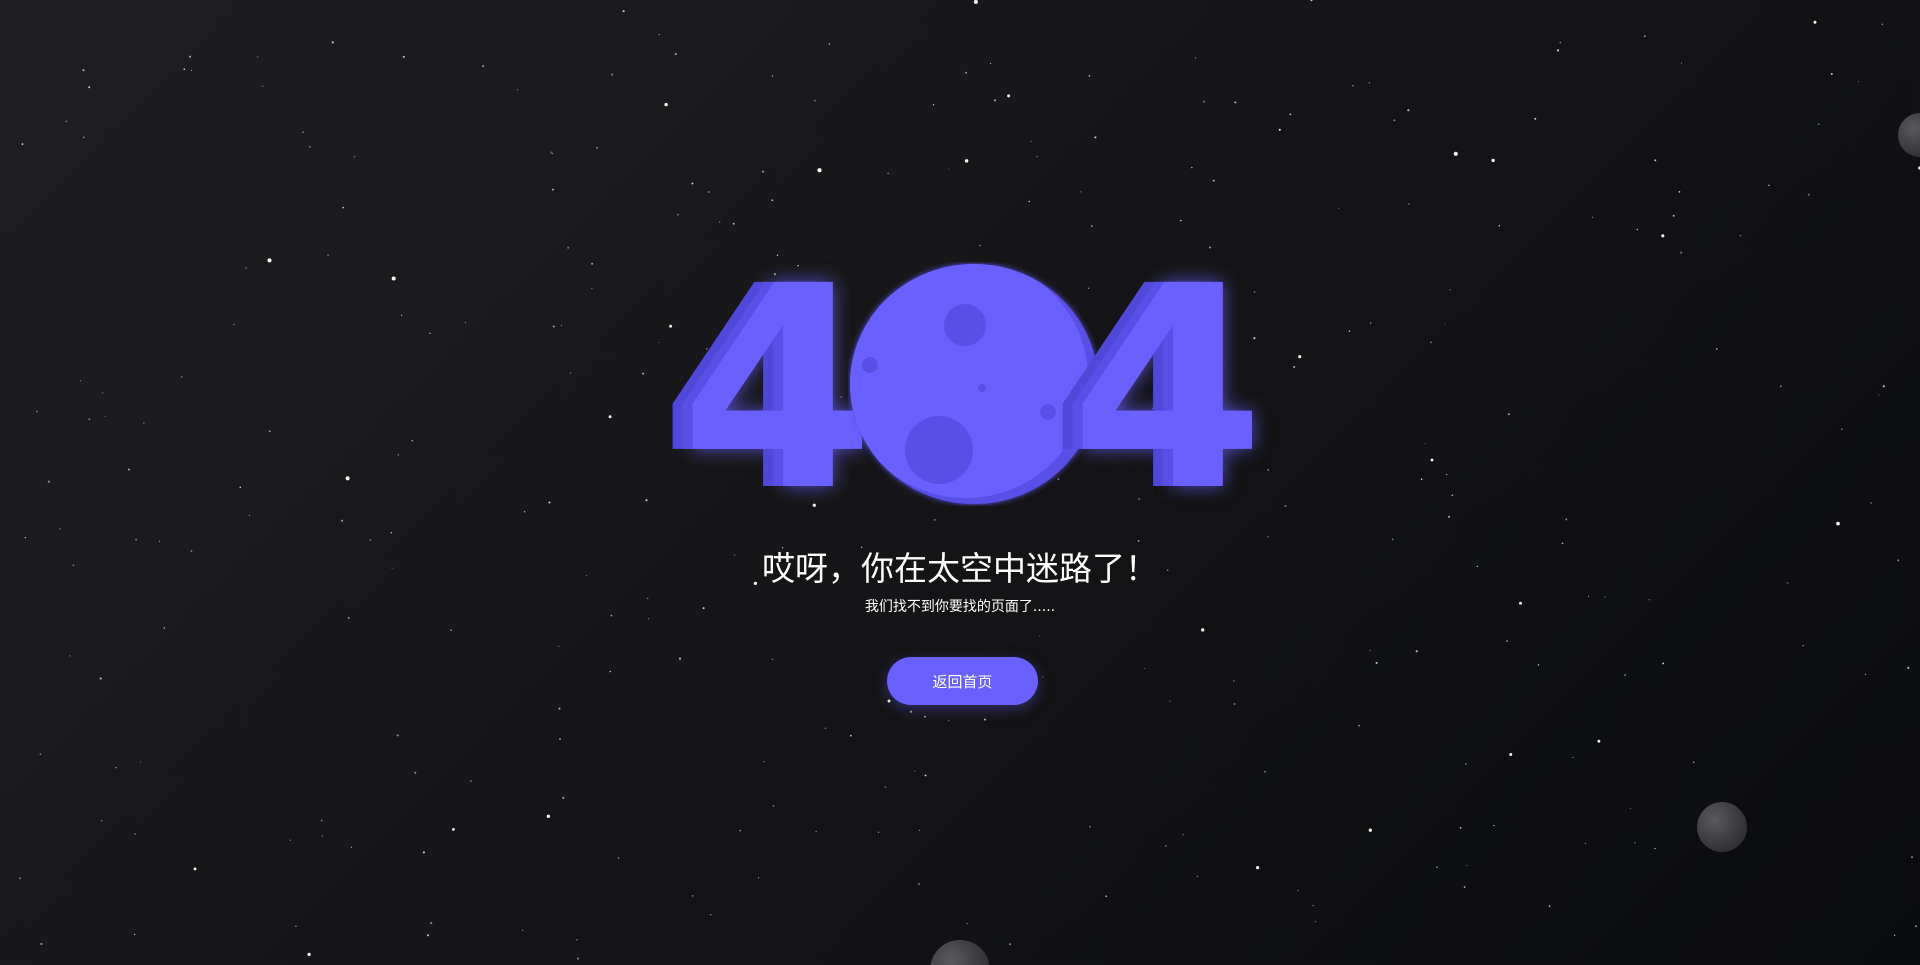 This screenshot has width=1920, height=965. I want to click on error-title: 哎呀，你在太空中迷路了！, so click(960, 568).